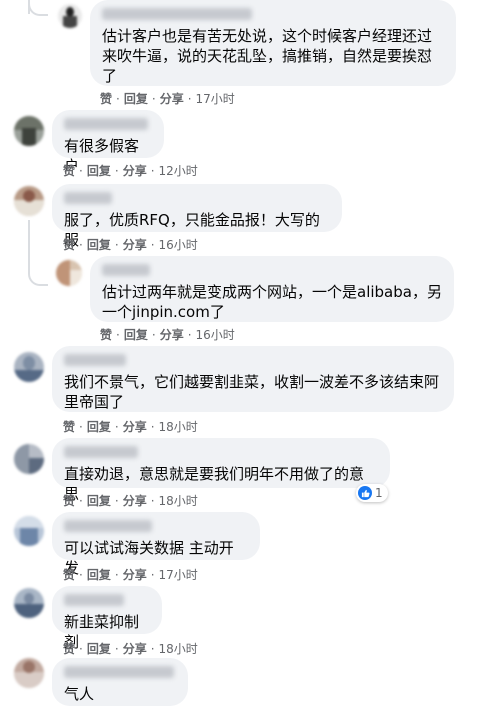 This screenshot has height=706, width=500. I want to click on comment-actions: 赞 · 回复 · 分享 · 12小时, so click(130, 170).